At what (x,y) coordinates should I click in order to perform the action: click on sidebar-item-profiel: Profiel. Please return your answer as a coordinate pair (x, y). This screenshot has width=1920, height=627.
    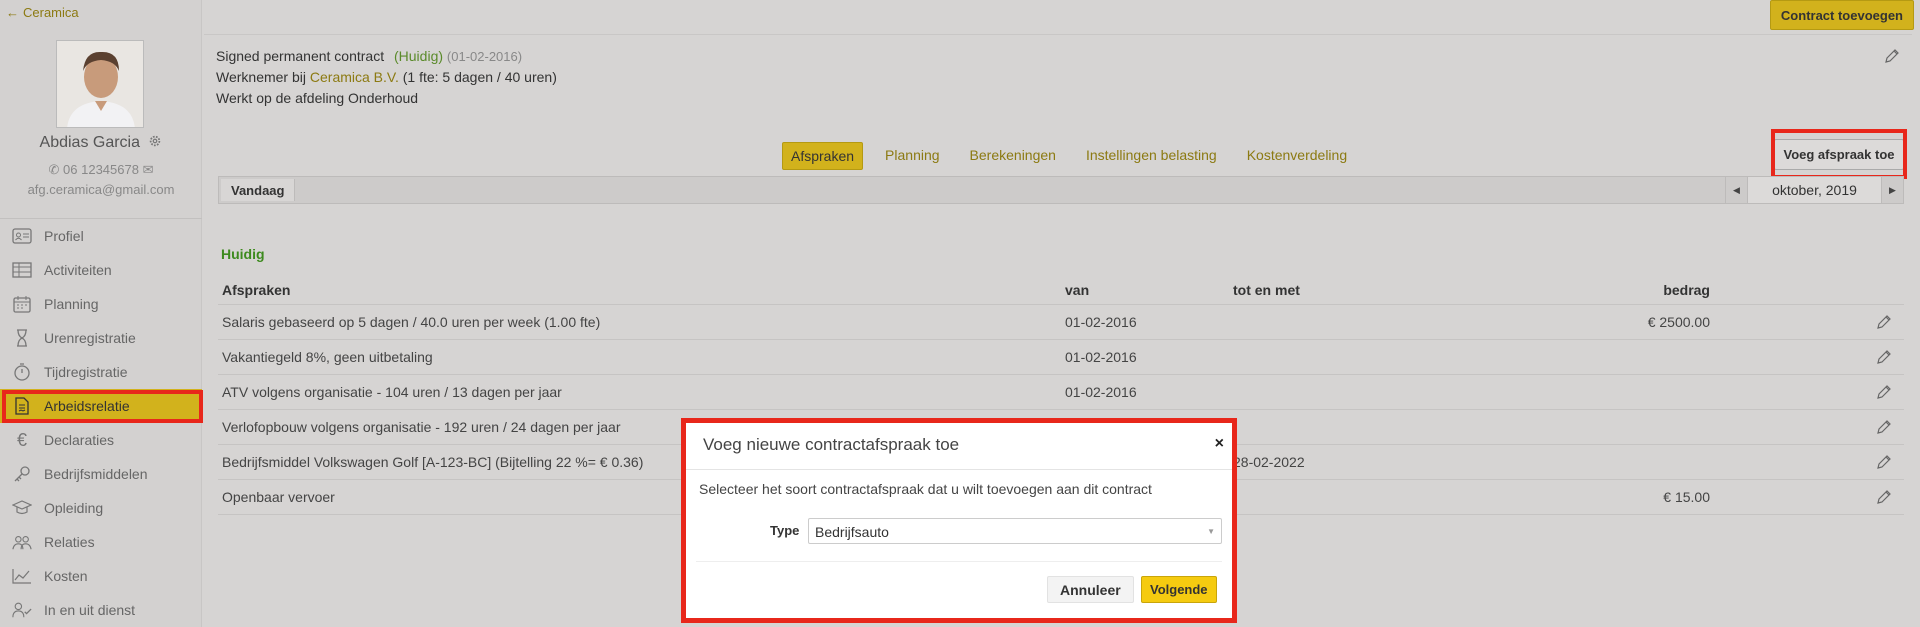
    Looking at the image, I should click on (101, 236).